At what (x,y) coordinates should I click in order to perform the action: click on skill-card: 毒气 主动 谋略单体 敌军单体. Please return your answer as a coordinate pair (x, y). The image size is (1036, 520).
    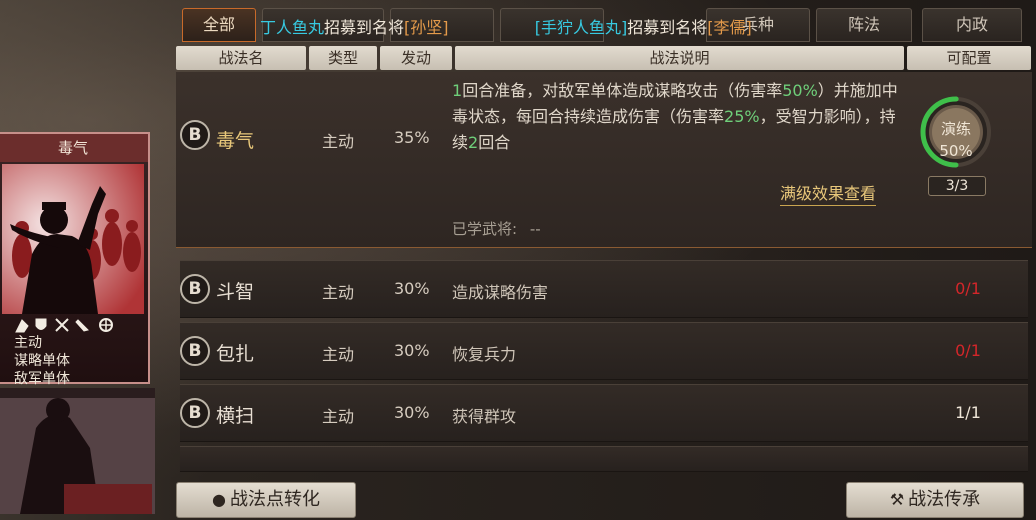
    Looking at the image, I should click on (75, 259).